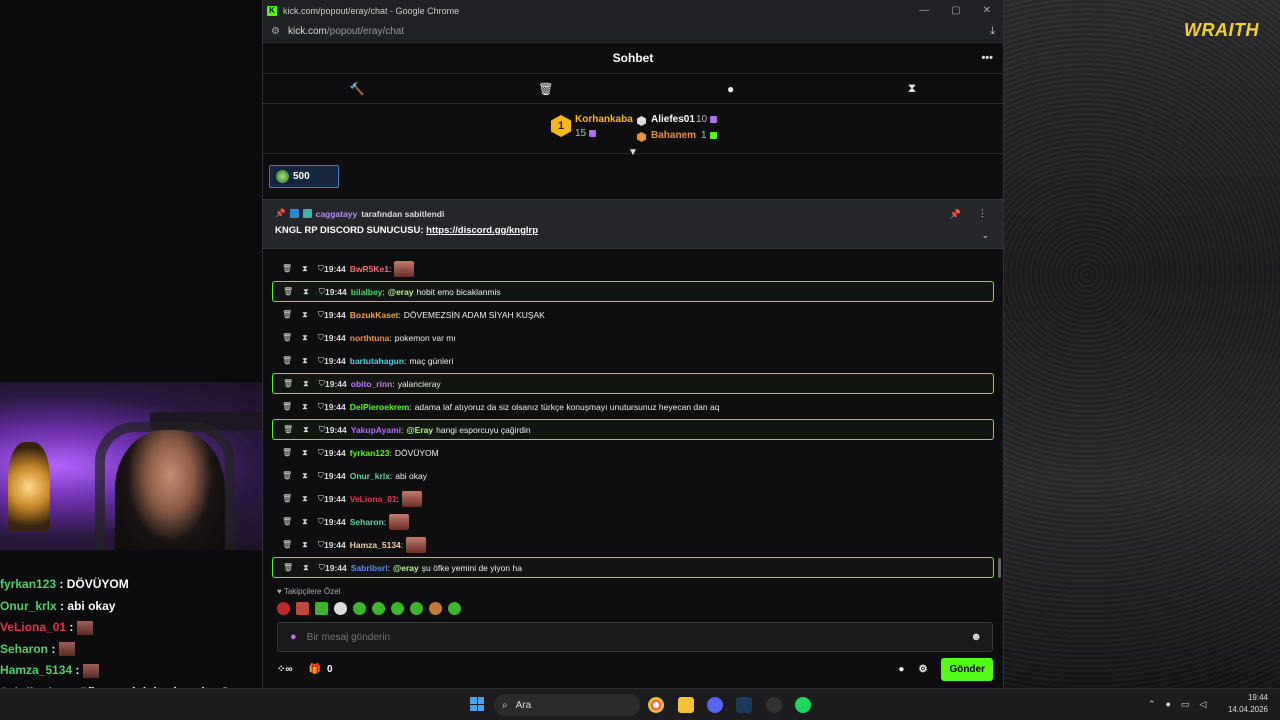 The image size is (1280, 720). I want to click on chat-scrollbar, so click(999, 568).